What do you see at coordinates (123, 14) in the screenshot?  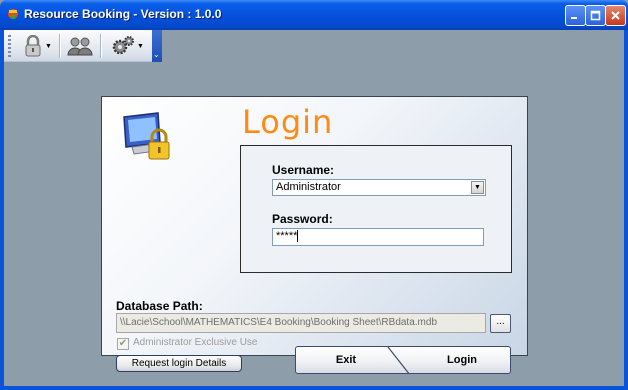 I see `window-title: Resource Booking - Version : 1.0.0` at bounding box center [123, 14].